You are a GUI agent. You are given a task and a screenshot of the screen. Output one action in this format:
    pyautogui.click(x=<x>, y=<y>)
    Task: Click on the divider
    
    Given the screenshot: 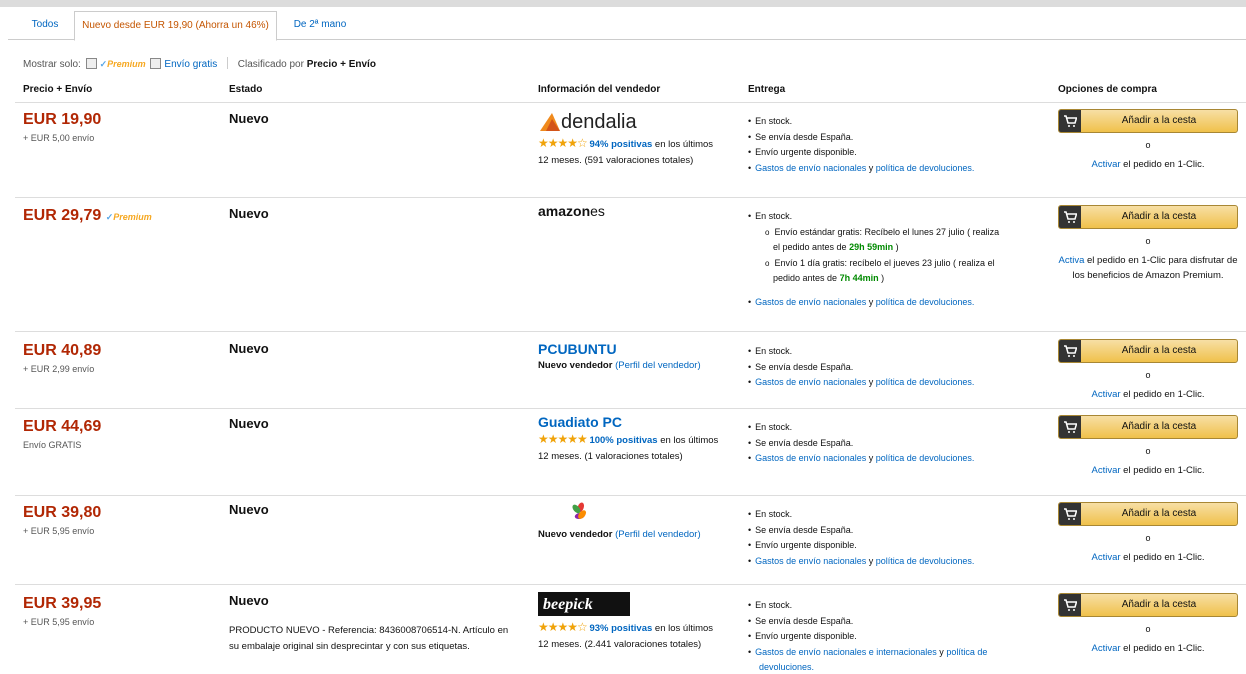 What is the action you would take?
    pyautogui.click(x=228, y=63)
    